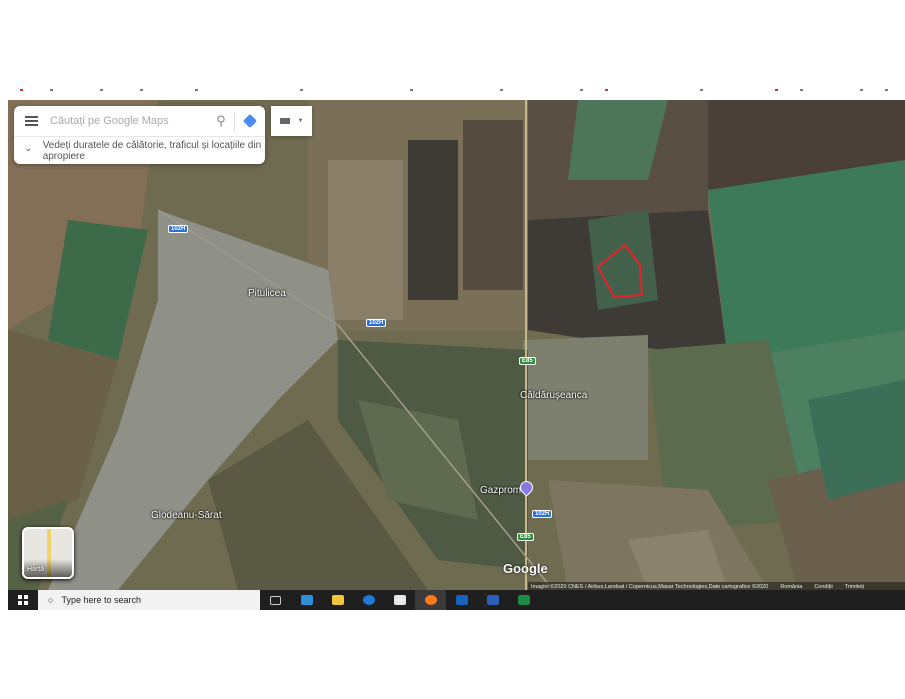  Describe the element at coordinates (221, 121) in the screenshot. I see `search-icon: ⚲` at that location.